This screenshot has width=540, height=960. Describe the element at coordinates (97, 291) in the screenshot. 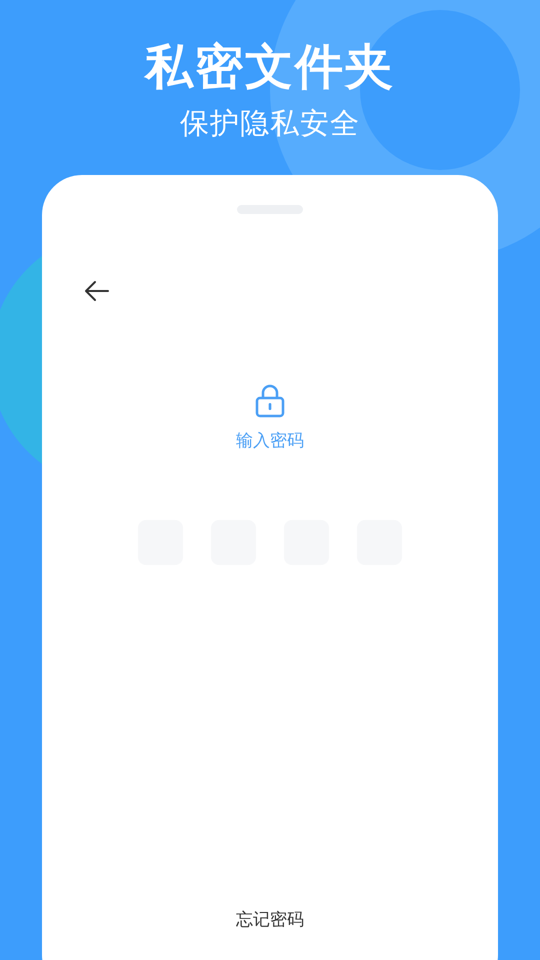

I see `back-arrow-icon` at that location.